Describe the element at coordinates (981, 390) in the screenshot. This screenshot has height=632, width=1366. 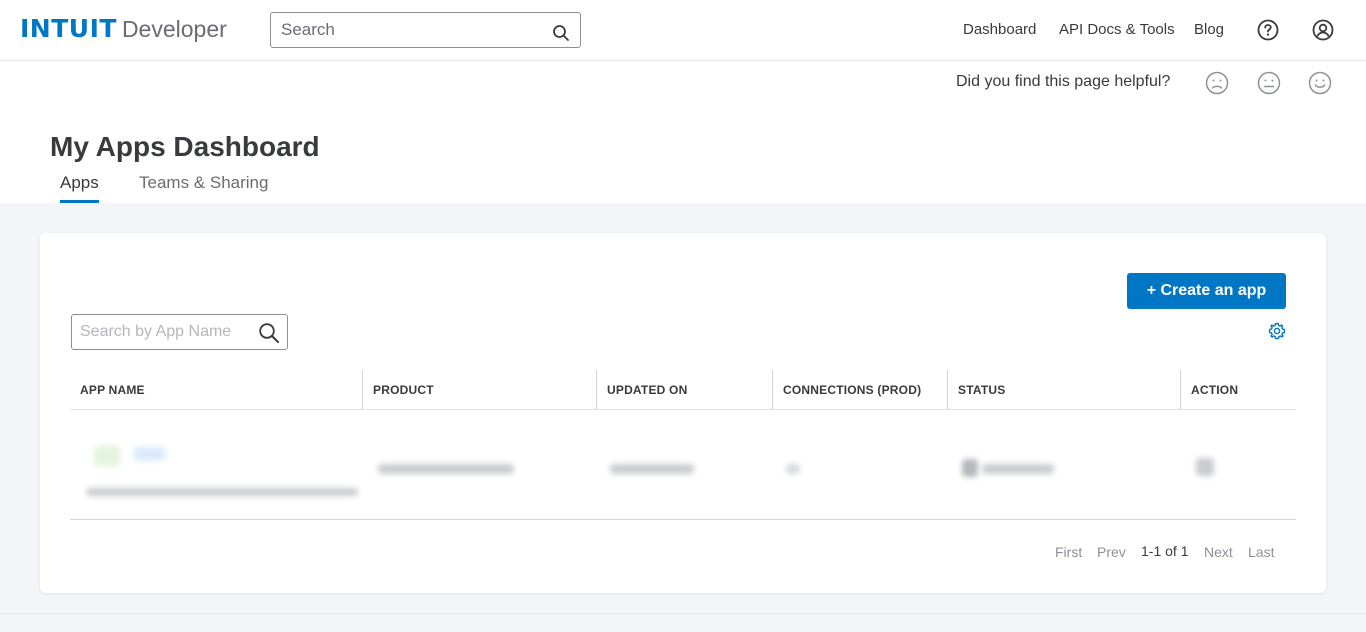
I see `column-header-status: STATUS` at that location.